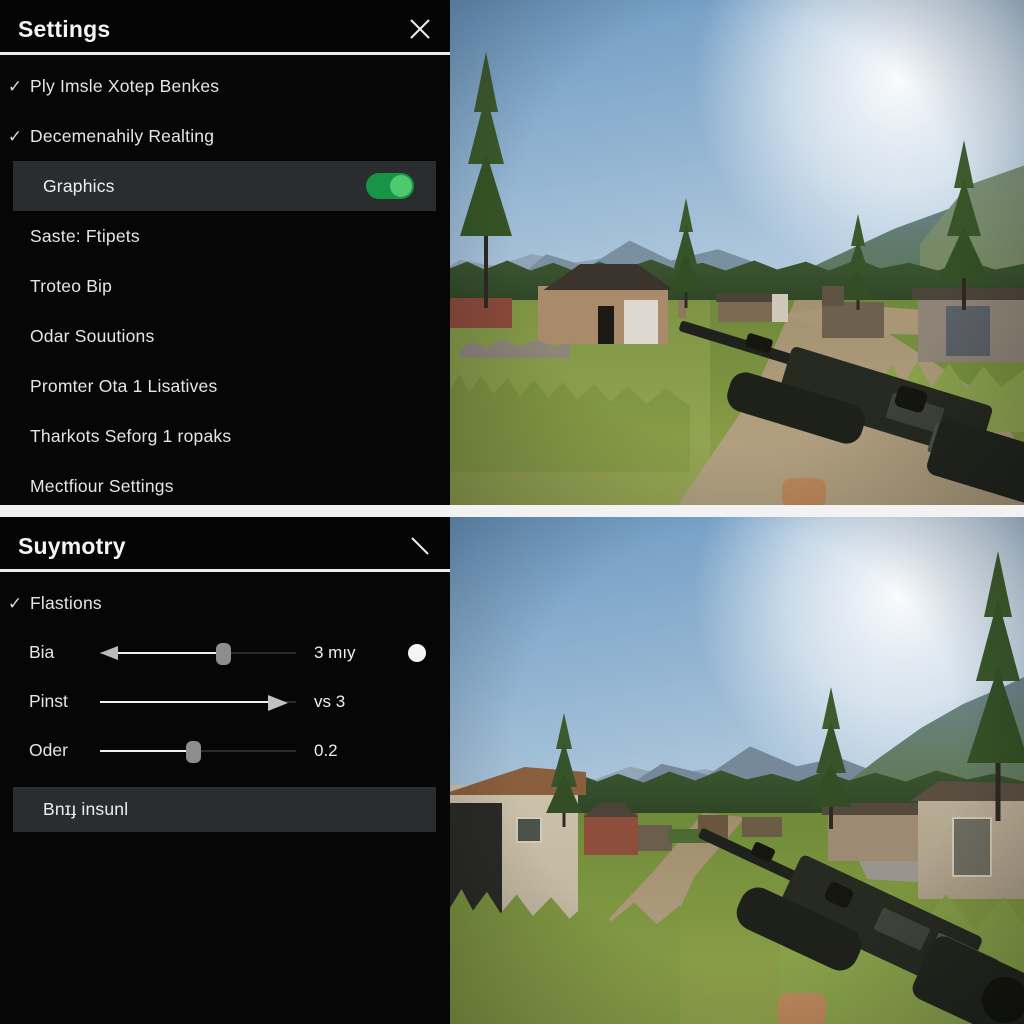 The image size is (1024, 1024). I want to click on panel-header-top: Settings, so click(225, 27).